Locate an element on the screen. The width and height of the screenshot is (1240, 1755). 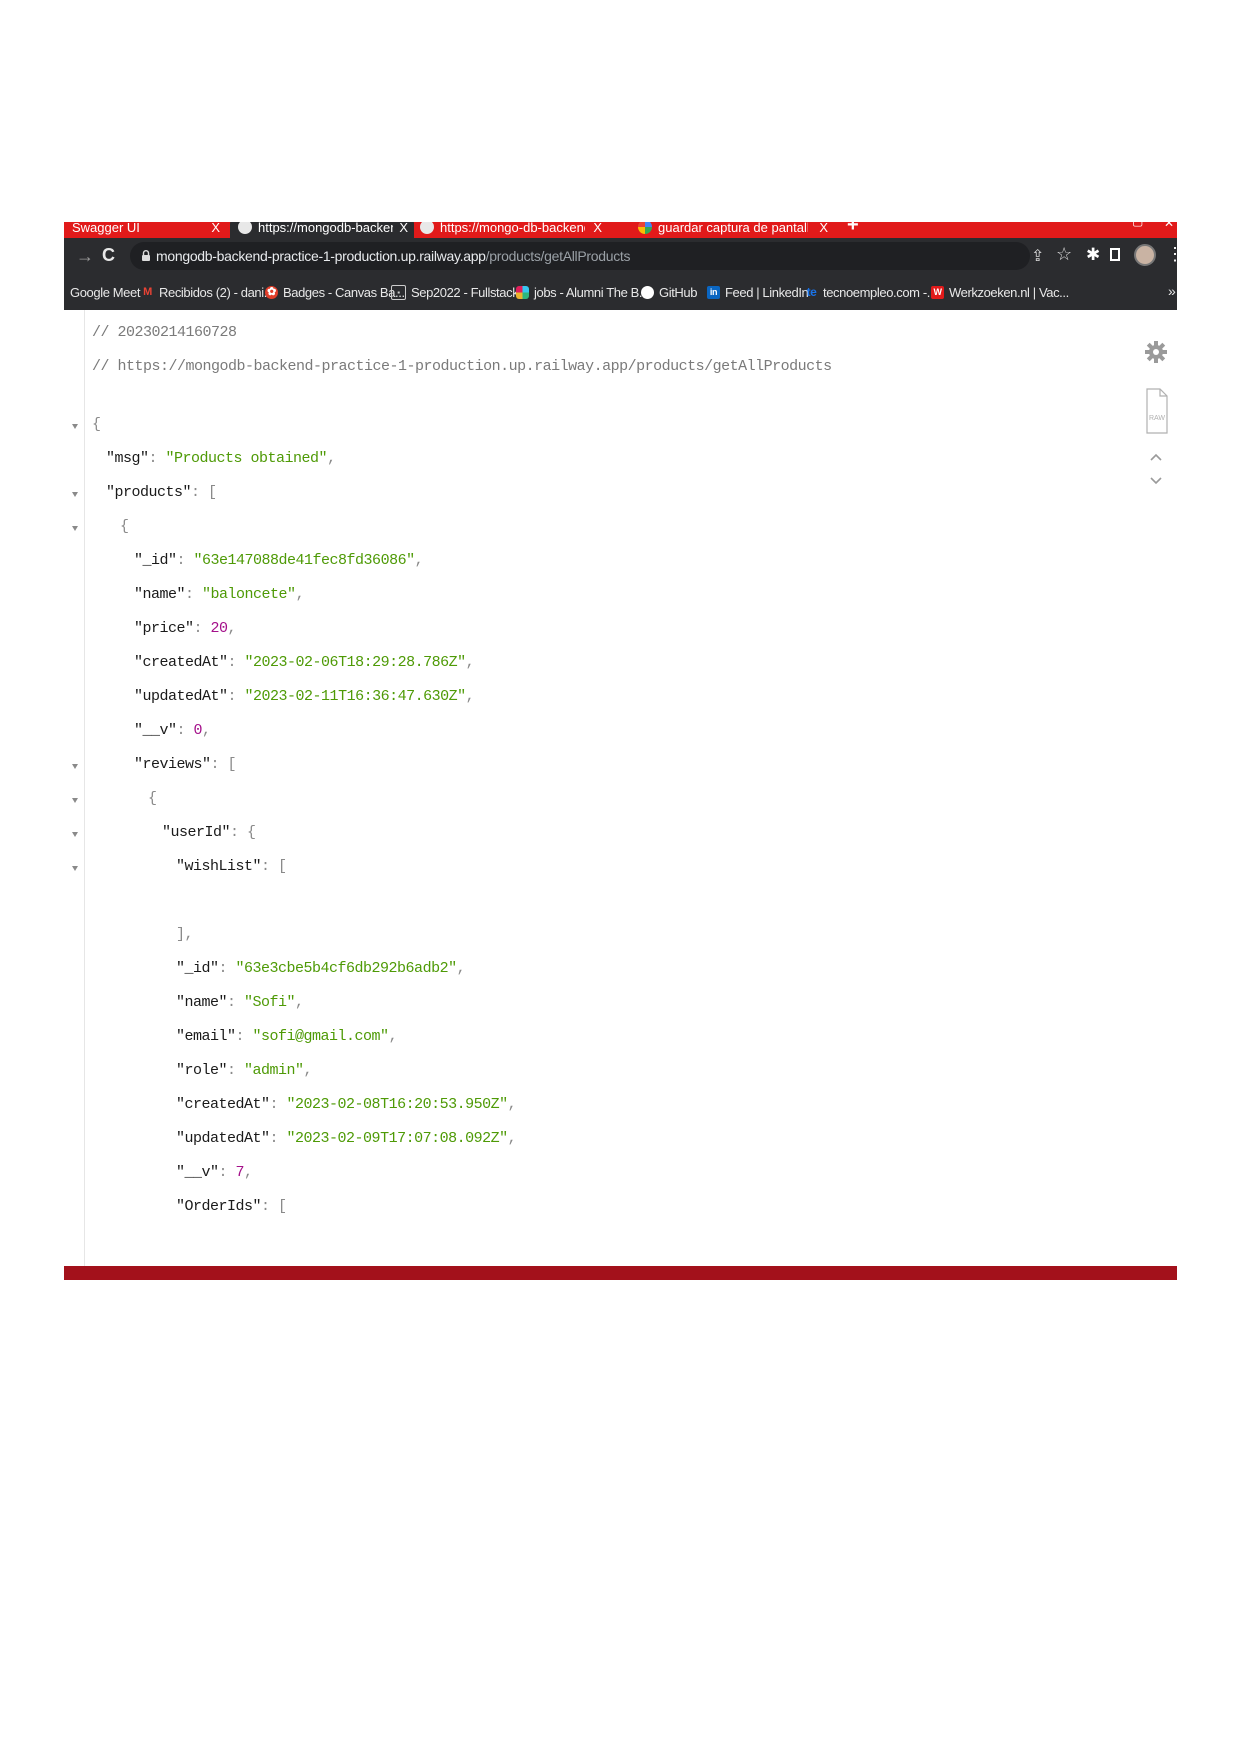
json-root-brace: { is located at coordinates (96, 424).